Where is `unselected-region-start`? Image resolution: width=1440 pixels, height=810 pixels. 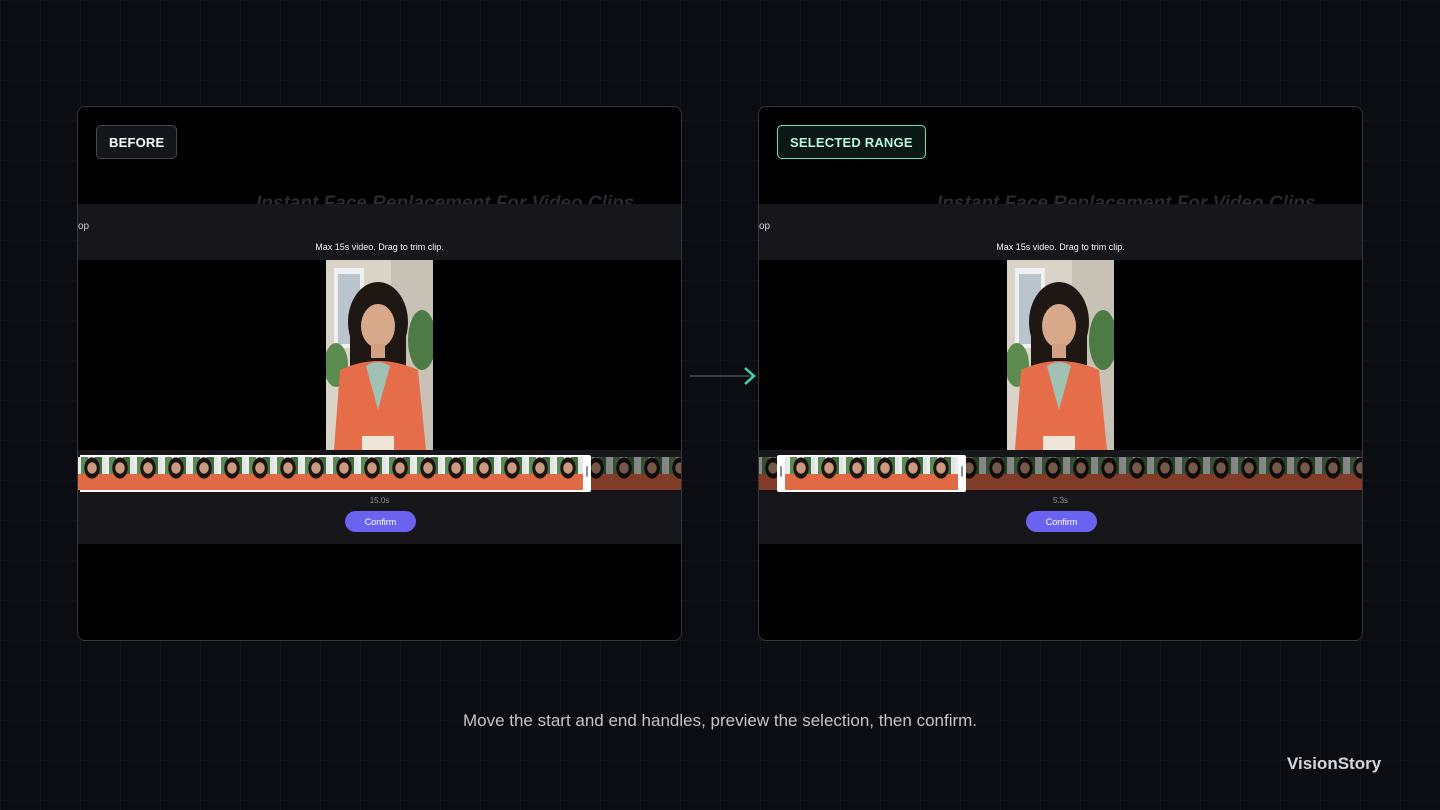
unselected-region-start is located at coordinates (768, 473).